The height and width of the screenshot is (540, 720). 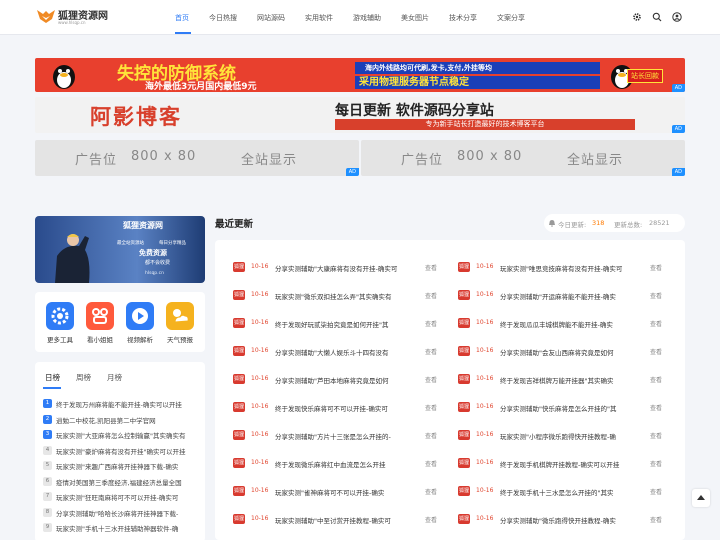 What do you see at coordinates (122, 528) in the screenshot?
I see `rank-item: 9 玩家实测"手机十三水开挂辅助神器软件-确` at bounding box center [122, 528].